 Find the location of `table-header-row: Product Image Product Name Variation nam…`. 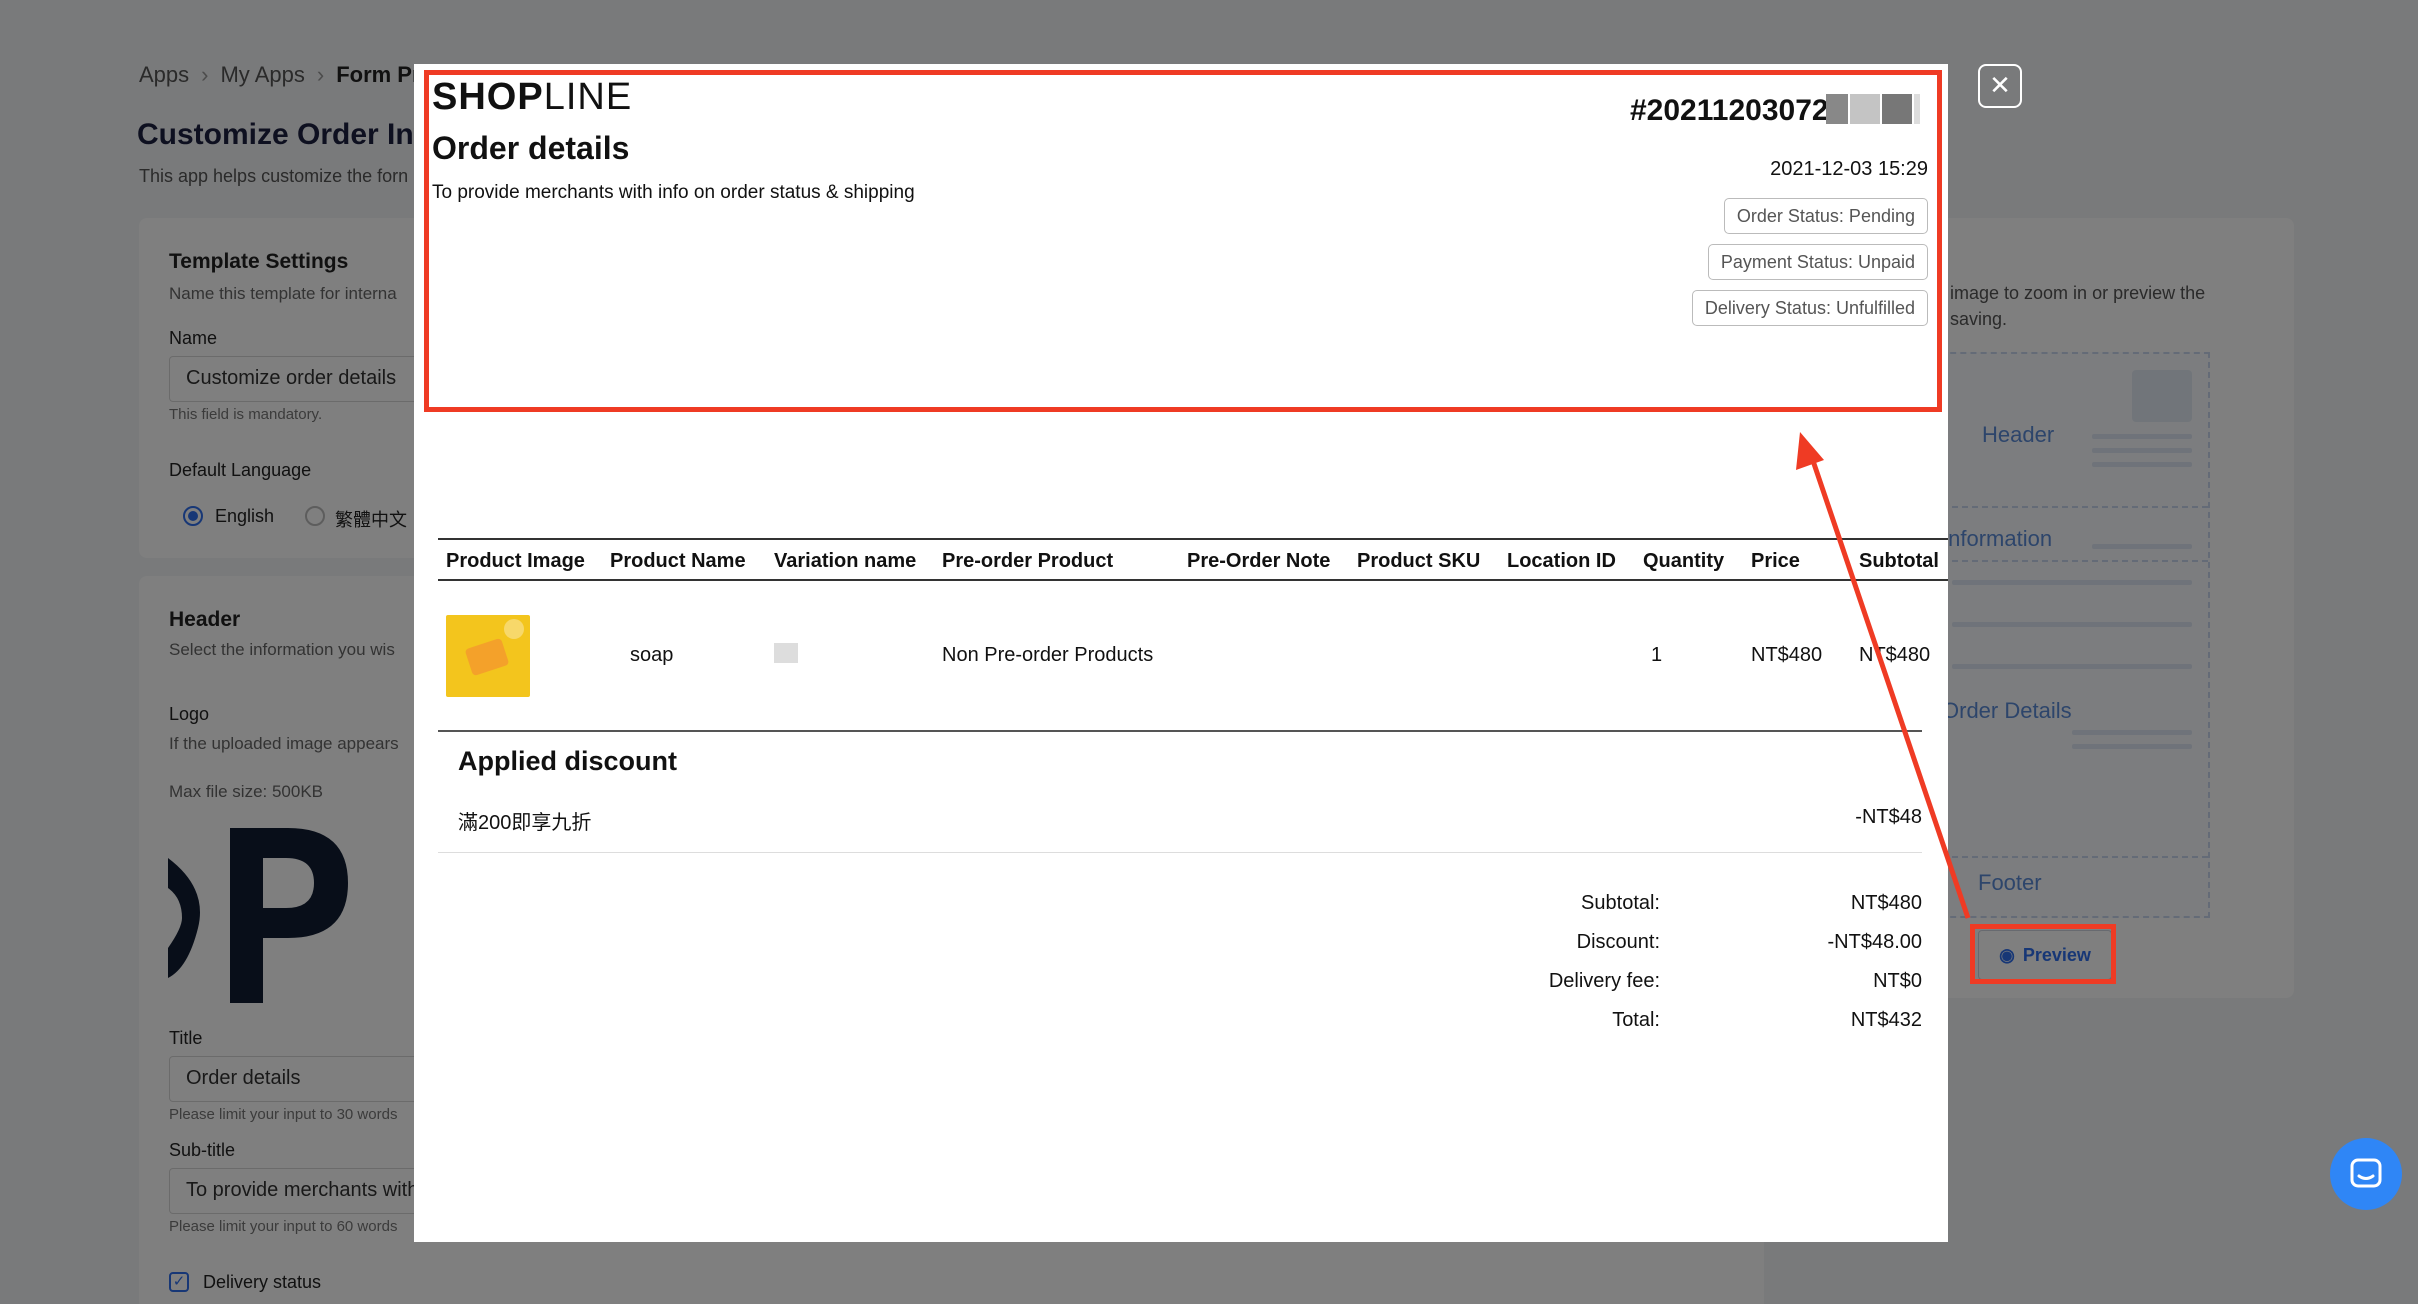

table-header-row: Product Image Product Name Variation nam… is located at coordinates (1193, 559).